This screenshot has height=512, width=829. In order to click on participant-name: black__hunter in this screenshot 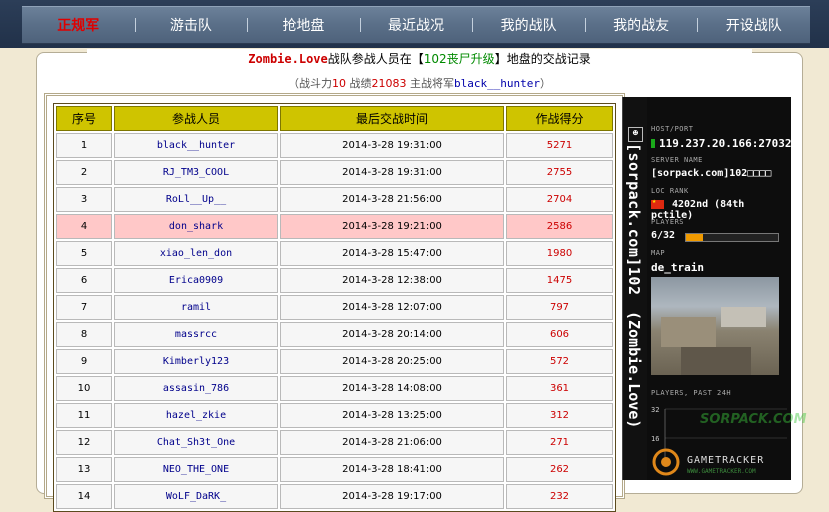, I will do `click(196, 145)`.